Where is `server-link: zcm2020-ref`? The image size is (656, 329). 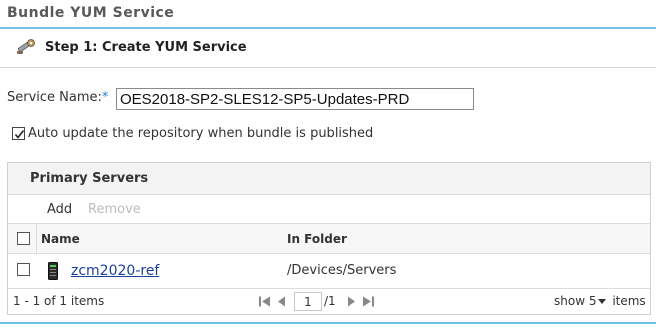 server-link: zcm2020-ref is located at coordinates (115, 271).